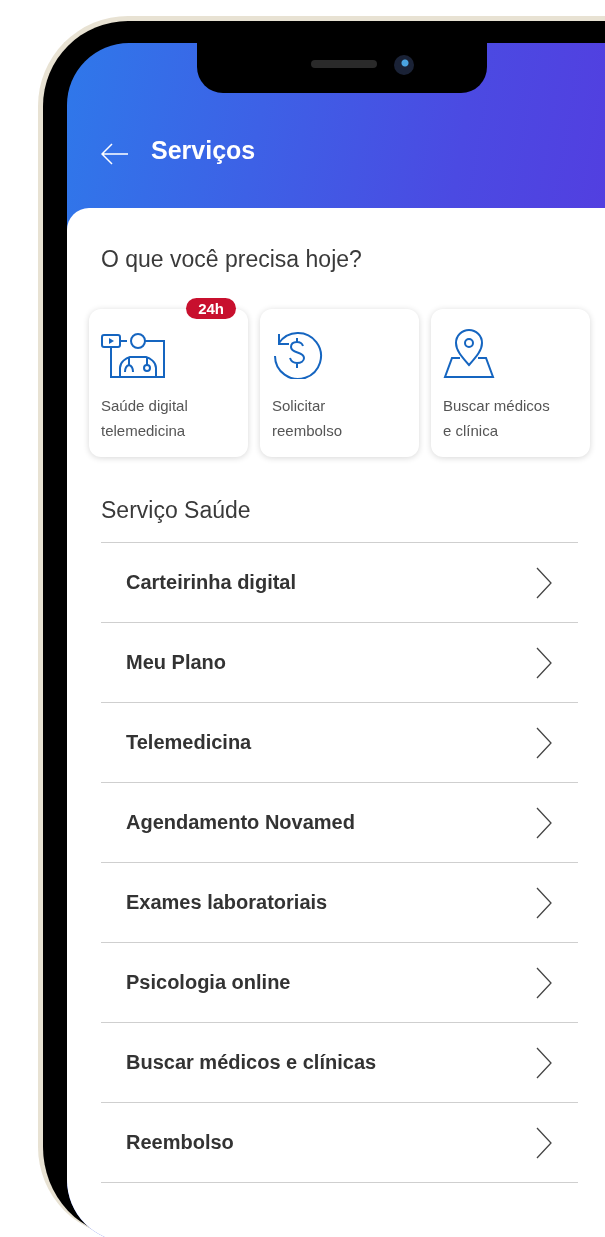 The height and width of the screenshot is (1237, 605). Describe the element at coordinates (298, 354) in the screenshot. I see `dollar-refresh-icon` at that location.